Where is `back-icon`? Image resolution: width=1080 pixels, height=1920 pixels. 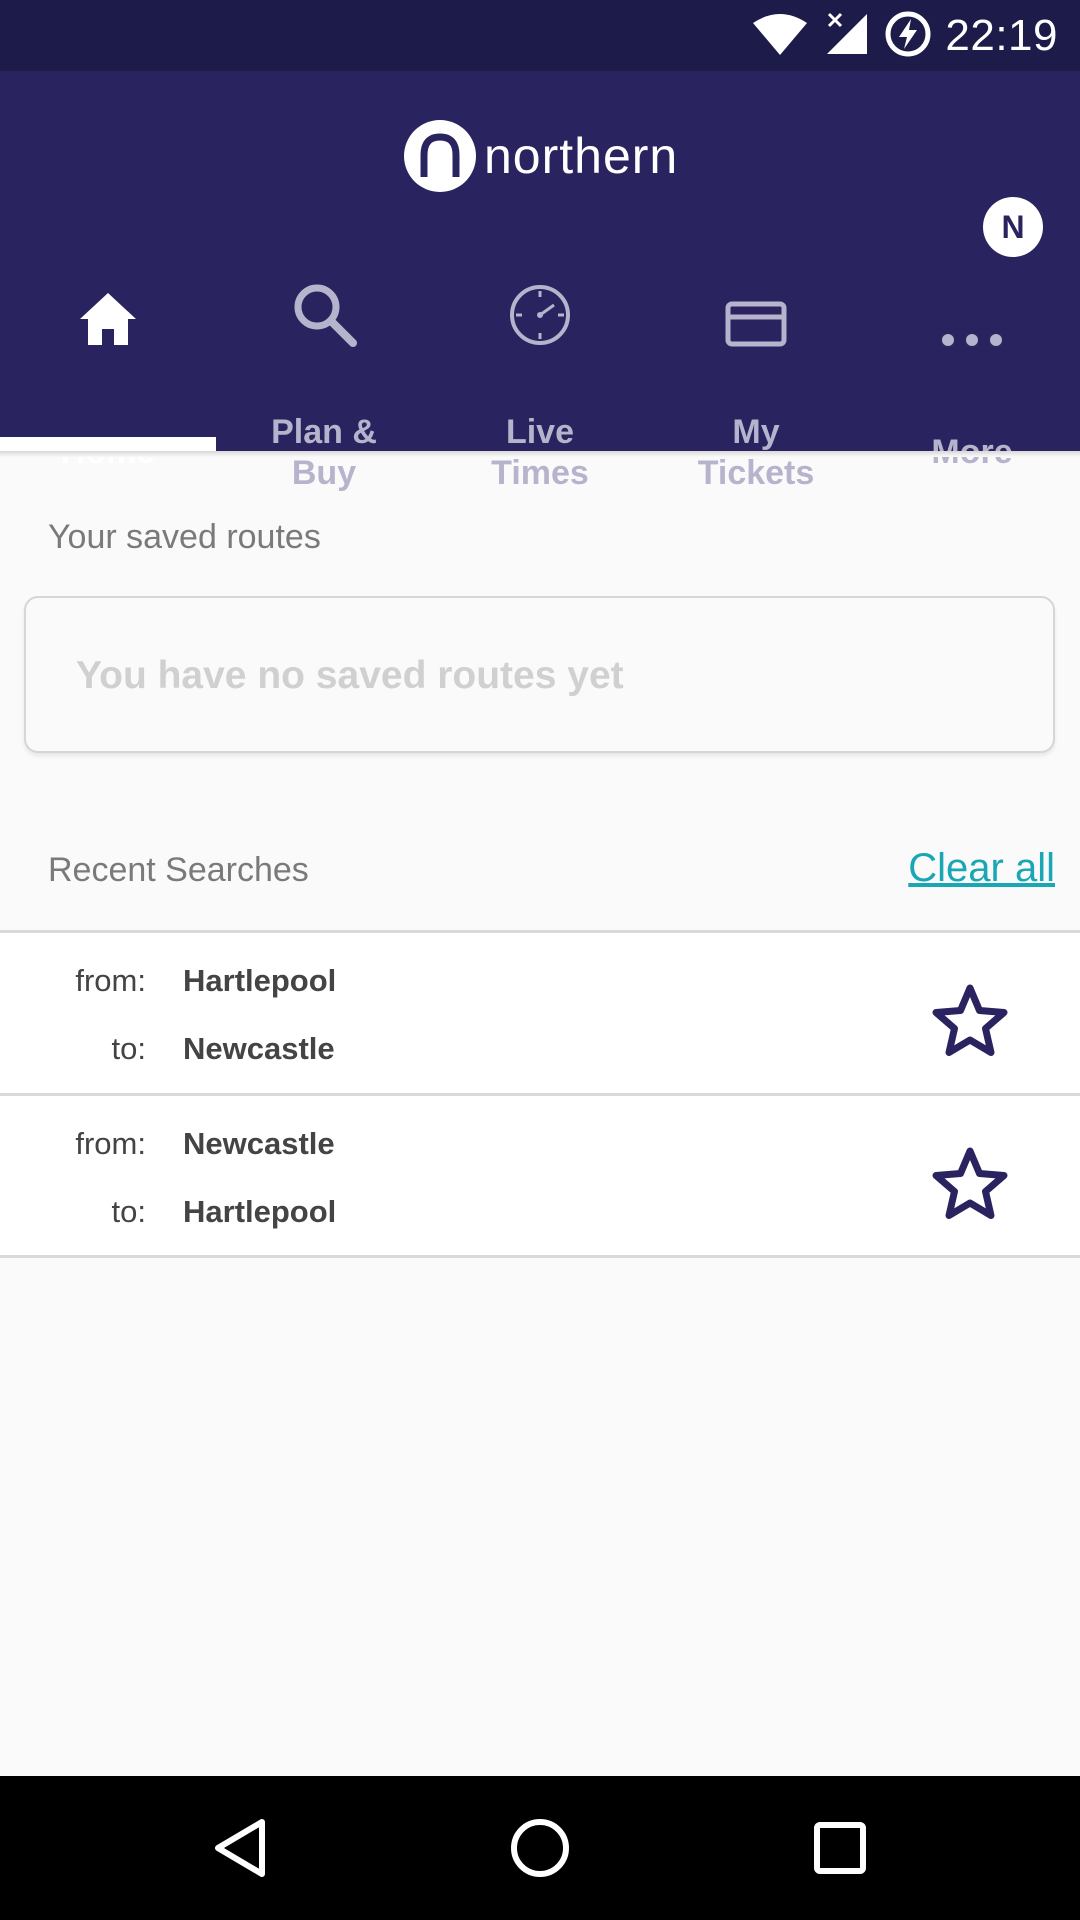
back-icon is located at coordinates (240, 1848).